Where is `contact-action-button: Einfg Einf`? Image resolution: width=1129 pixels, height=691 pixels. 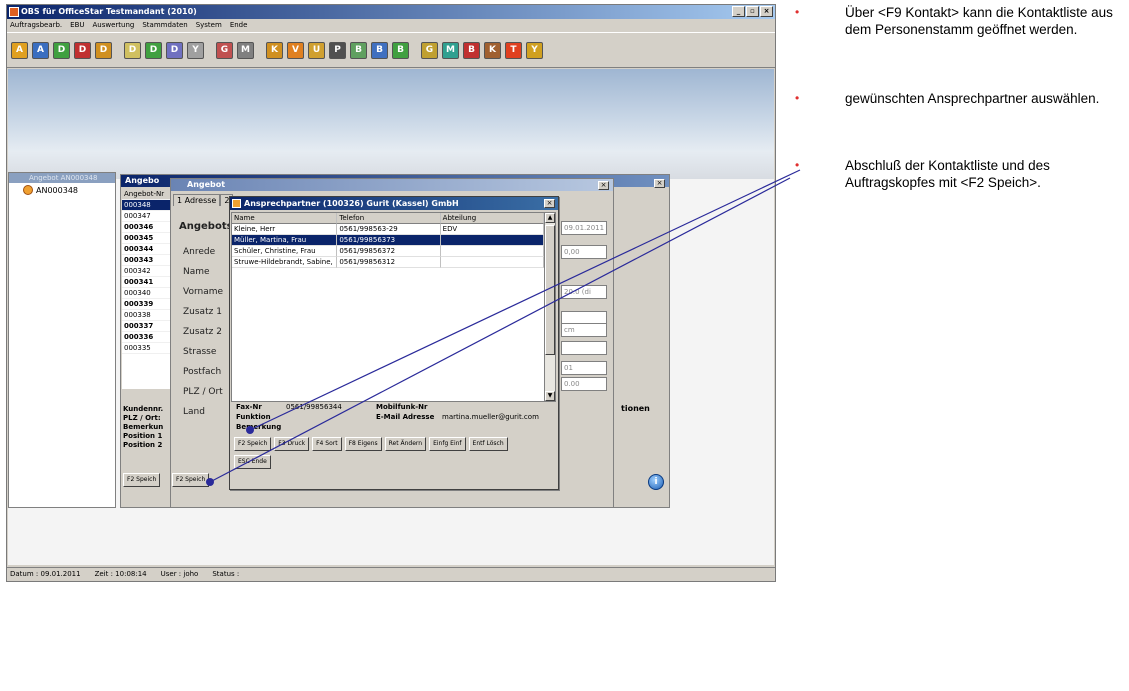
contact-action-button: Einfg Einf is located at coordinates (447, 444).